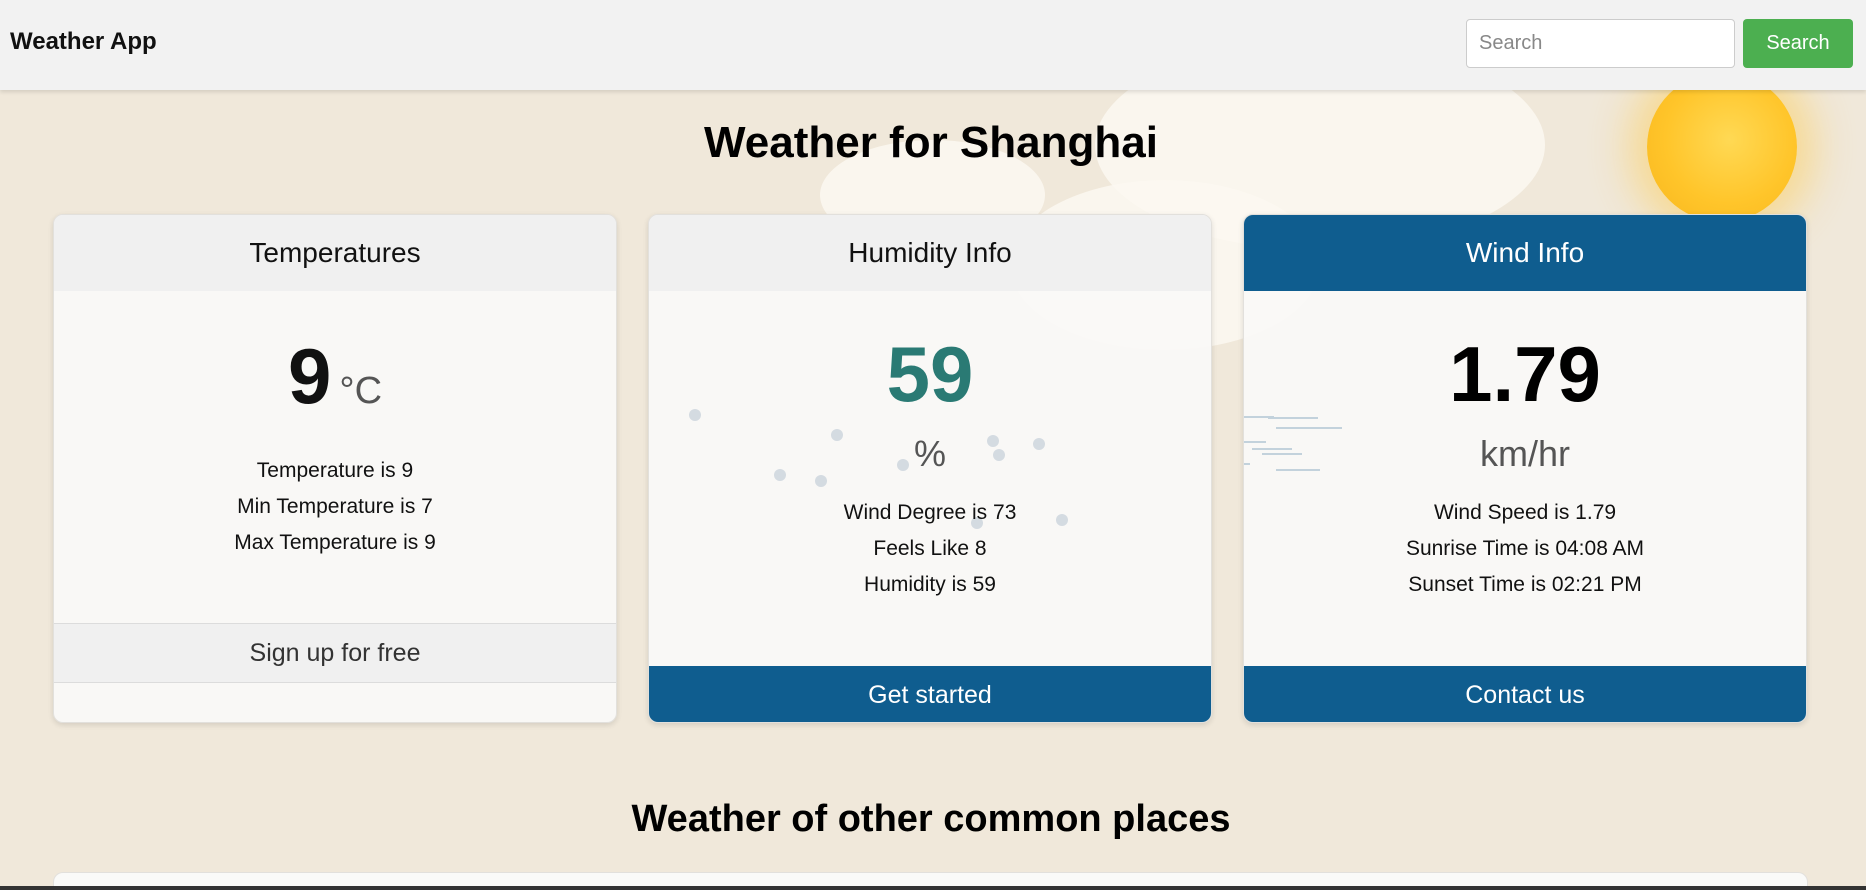 This screenshot has width=1866, height=890. Describe the element at coordinates (821, 481) in the screenshot. I see `raindrop-icon` at that location.